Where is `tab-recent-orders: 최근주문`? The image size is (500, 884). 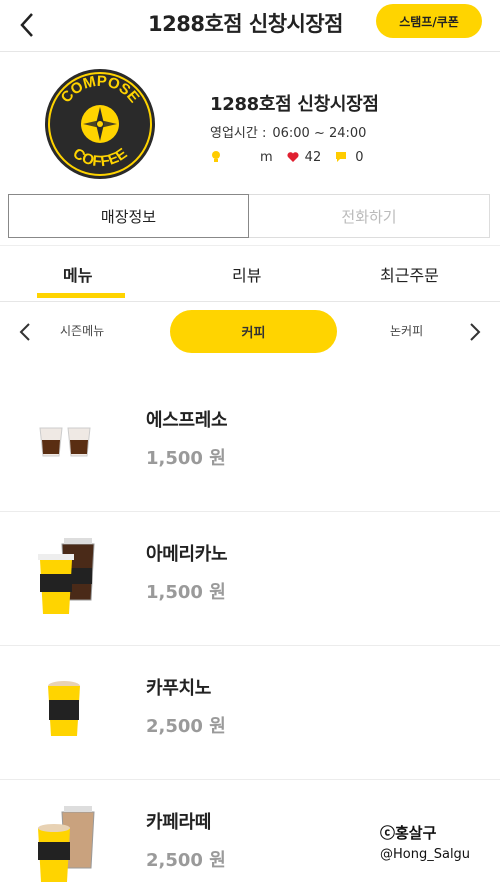
tab-recent-orders: 최근주문 is located at coordinates (409, 274).